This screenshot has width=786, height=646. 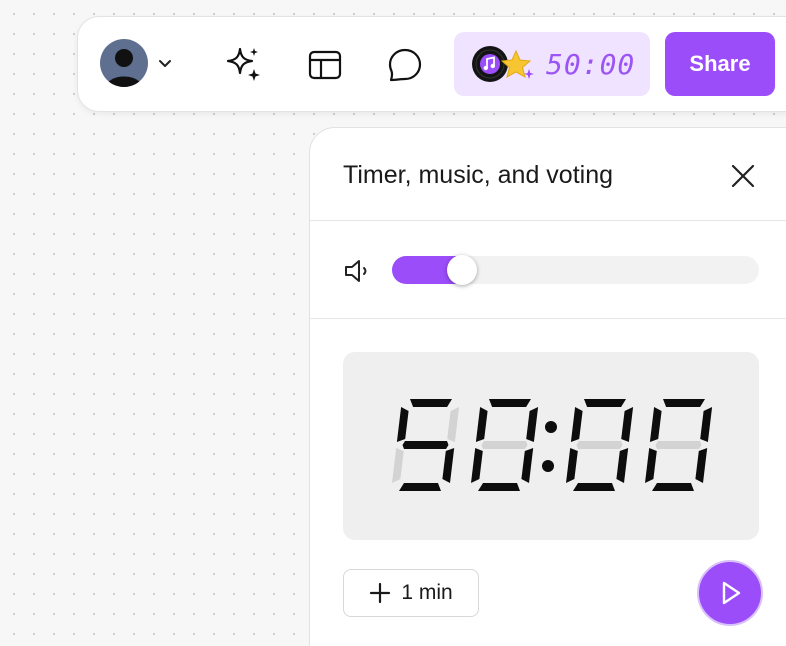 I want to click on chevron-down-icon, so click(x=165, y=63).